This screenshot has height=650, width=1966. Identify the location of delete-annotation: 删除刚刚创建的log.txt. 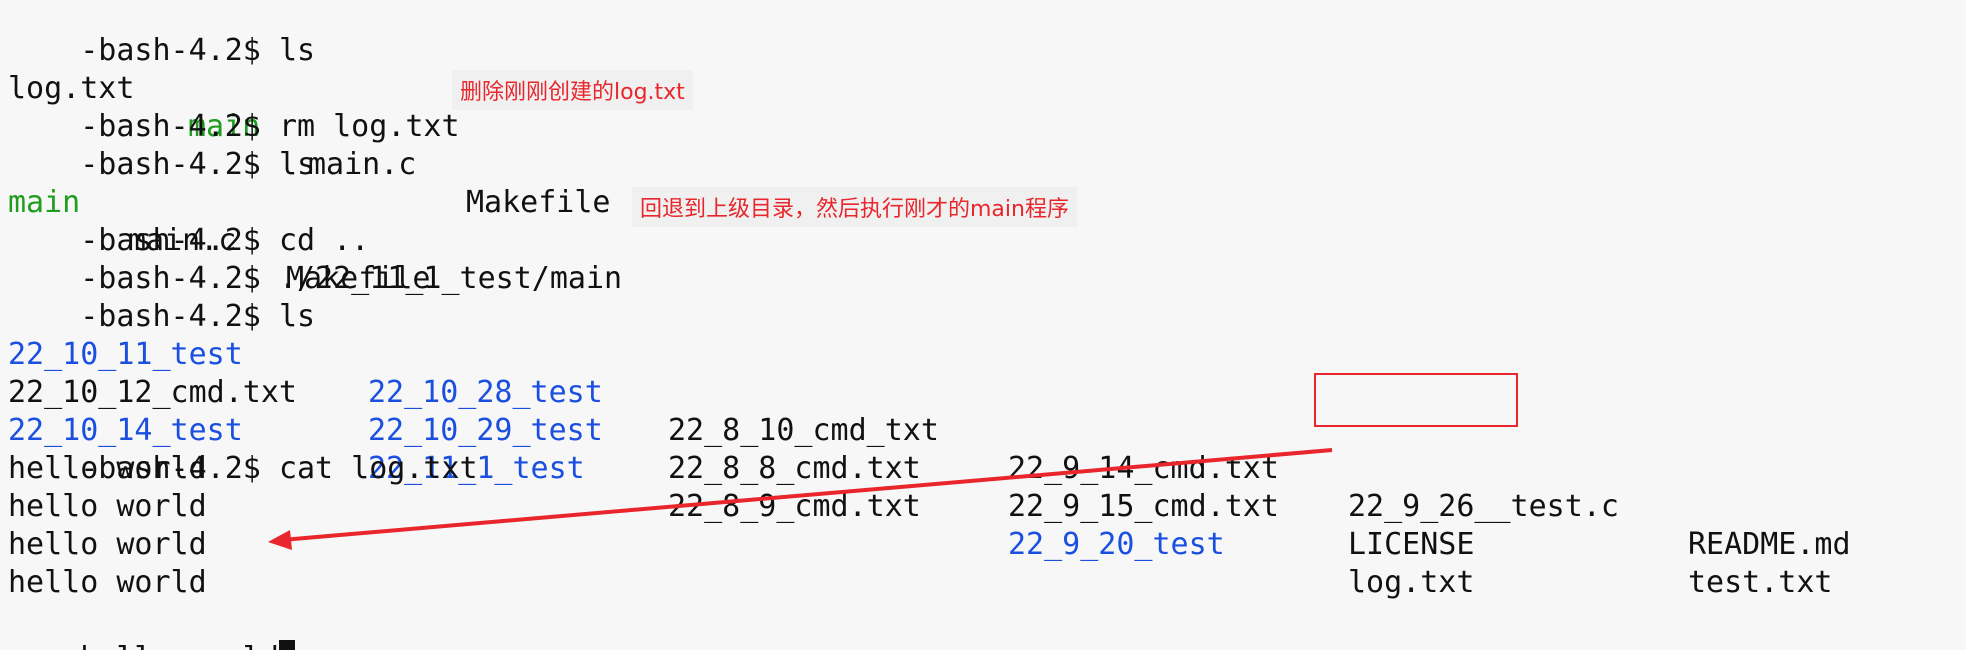
(572, 90).